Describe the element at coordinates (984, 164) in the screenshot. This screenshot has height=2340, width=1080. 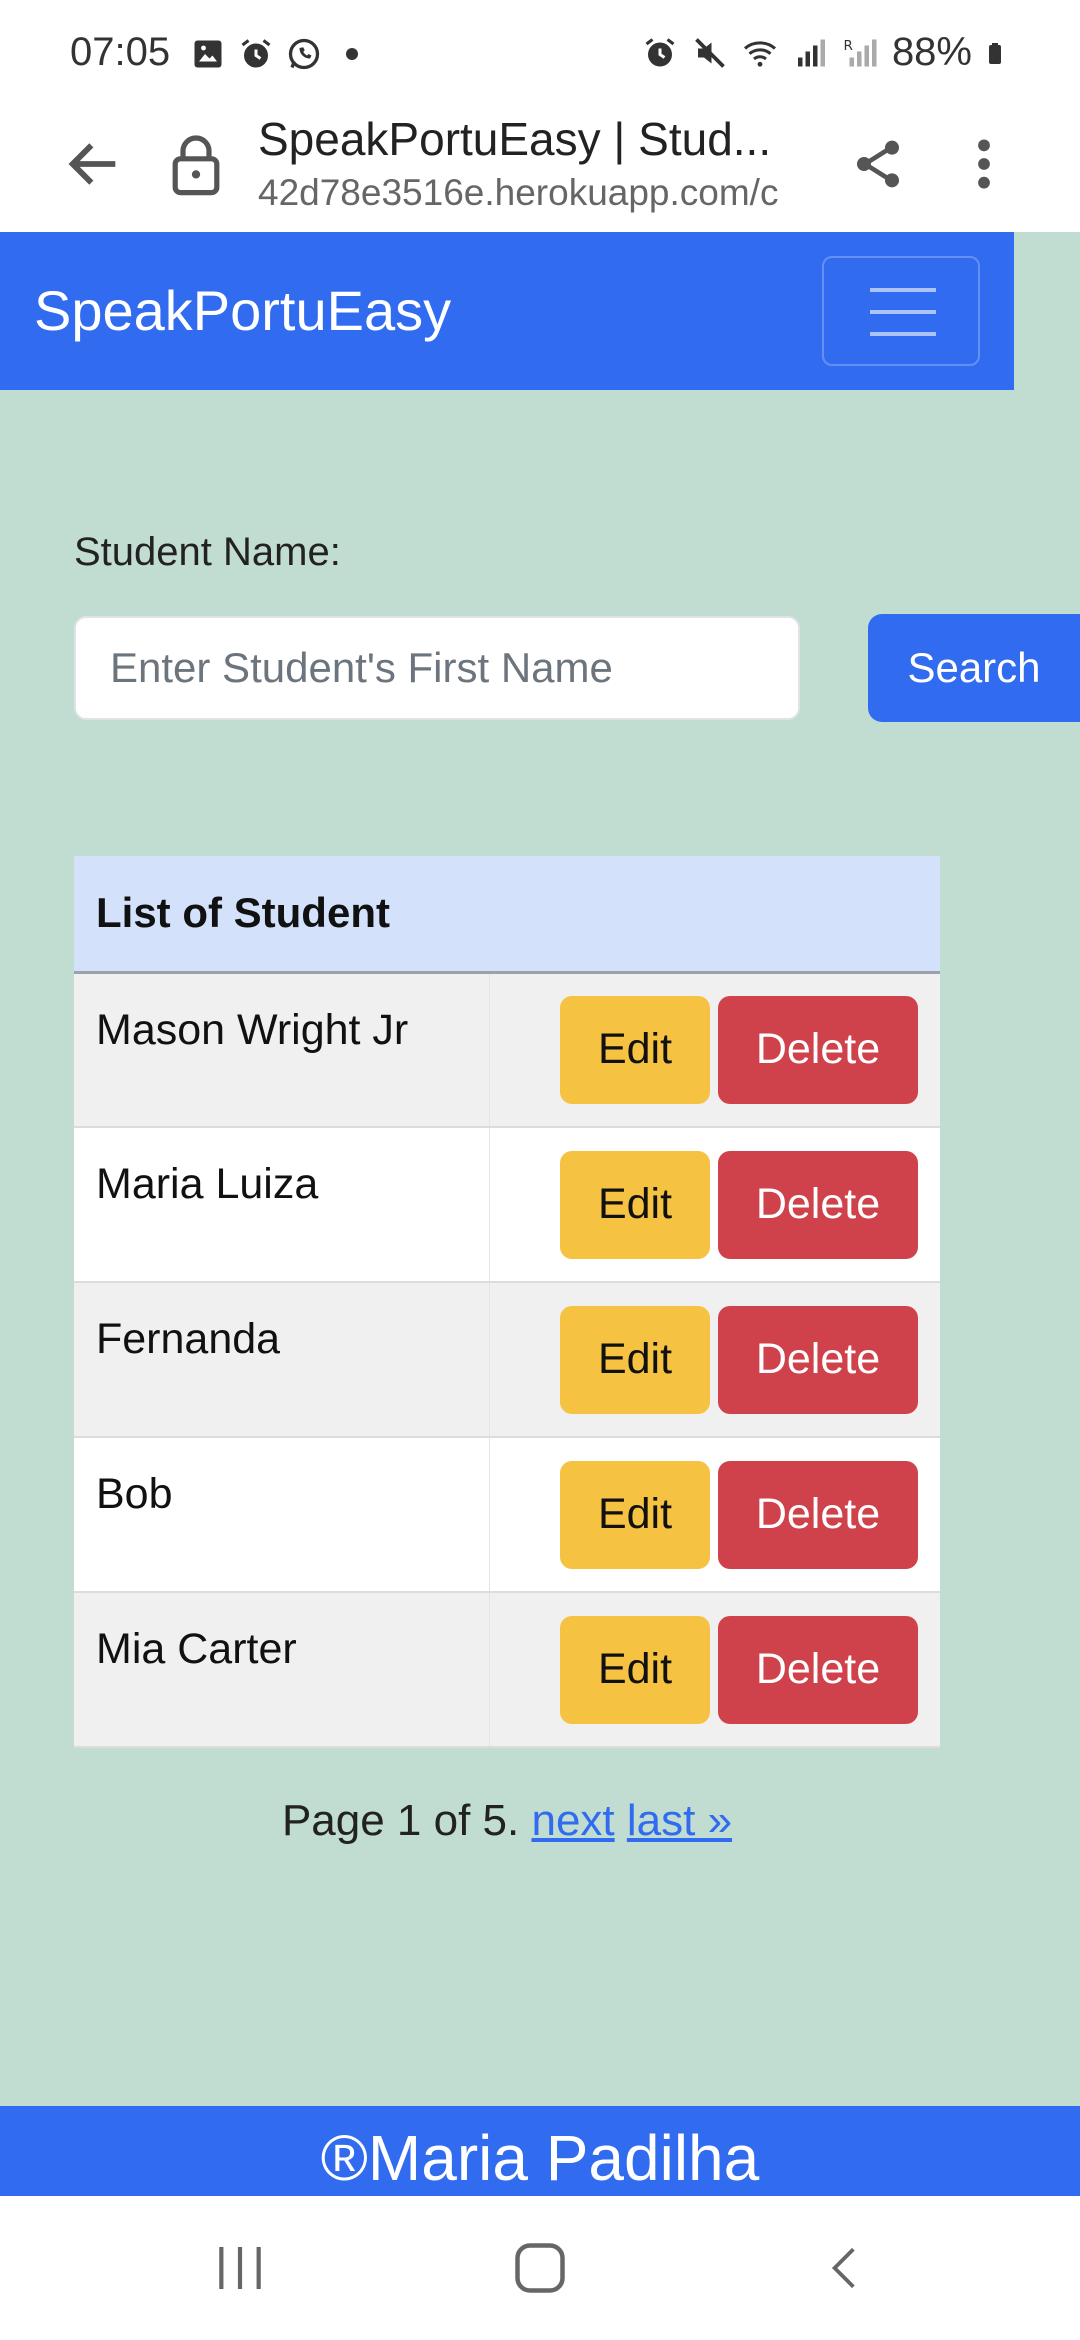
I see `more-vert-icon` at that location.